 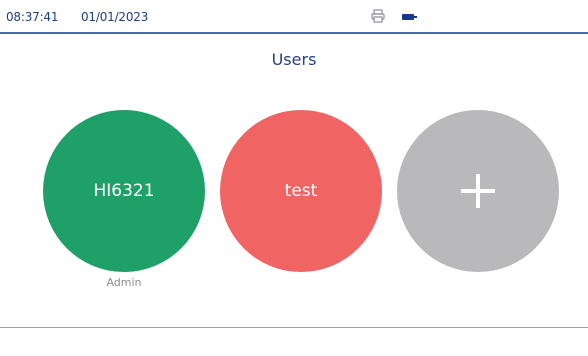 What do you see at coordinates (115, 17) in the screenshot?
I see `status-date: 01/01/2023` at bounding box center [115, 17].